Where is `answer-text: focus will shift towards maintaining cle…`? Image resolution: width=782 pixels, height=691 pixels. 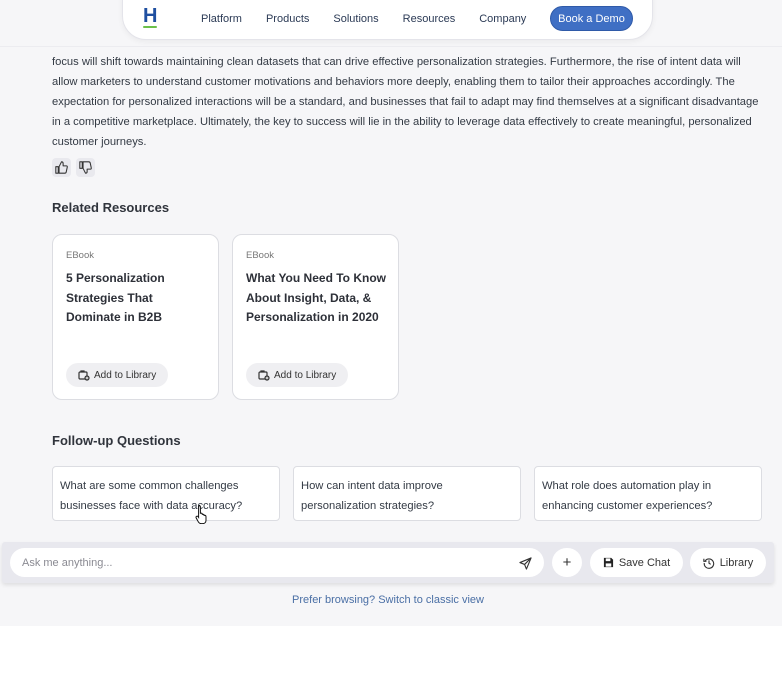
answer-text: focus will shift towards maintaining cle… is located at coordinates (405, 102).